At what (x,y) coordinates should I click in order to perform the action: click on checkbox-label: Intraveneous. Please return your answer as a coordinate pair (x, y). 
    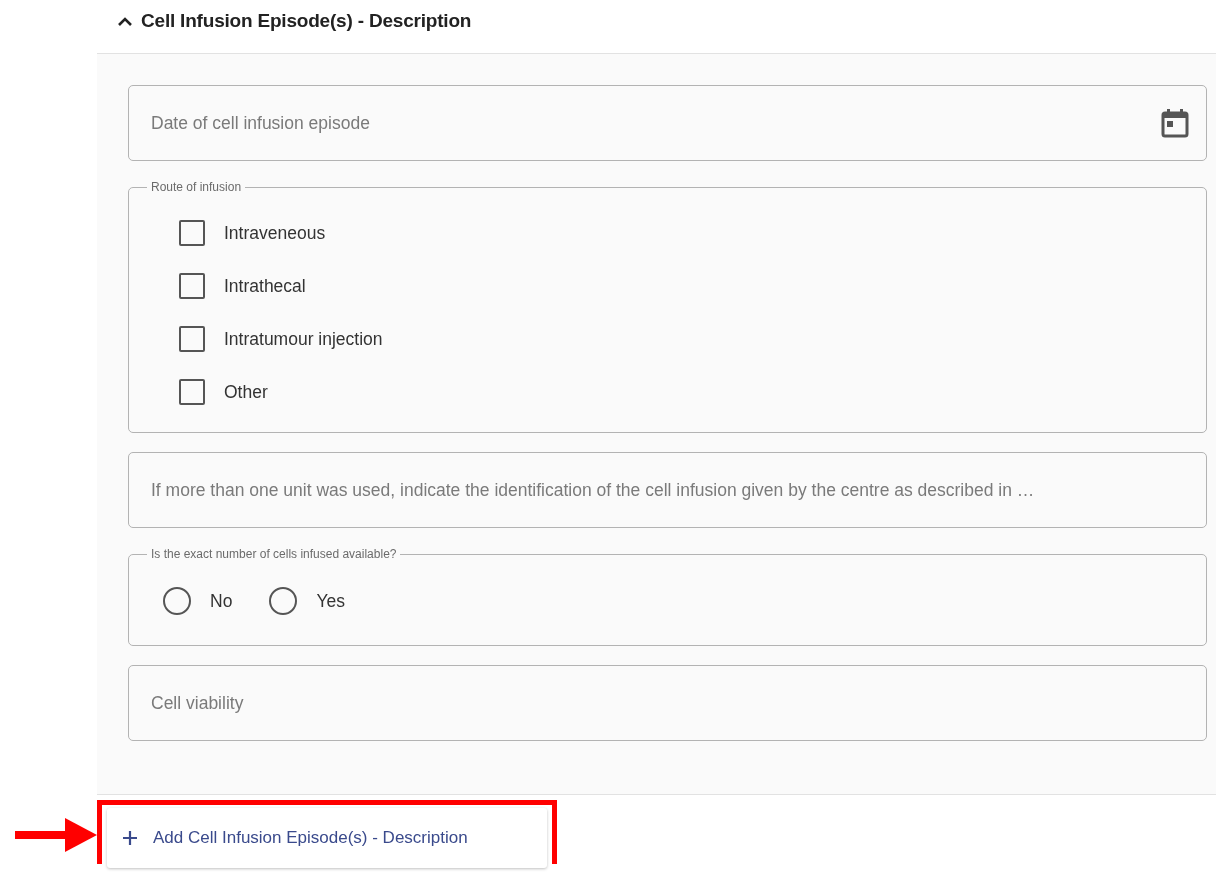
    Looking at the image, I should click on (275, 233).